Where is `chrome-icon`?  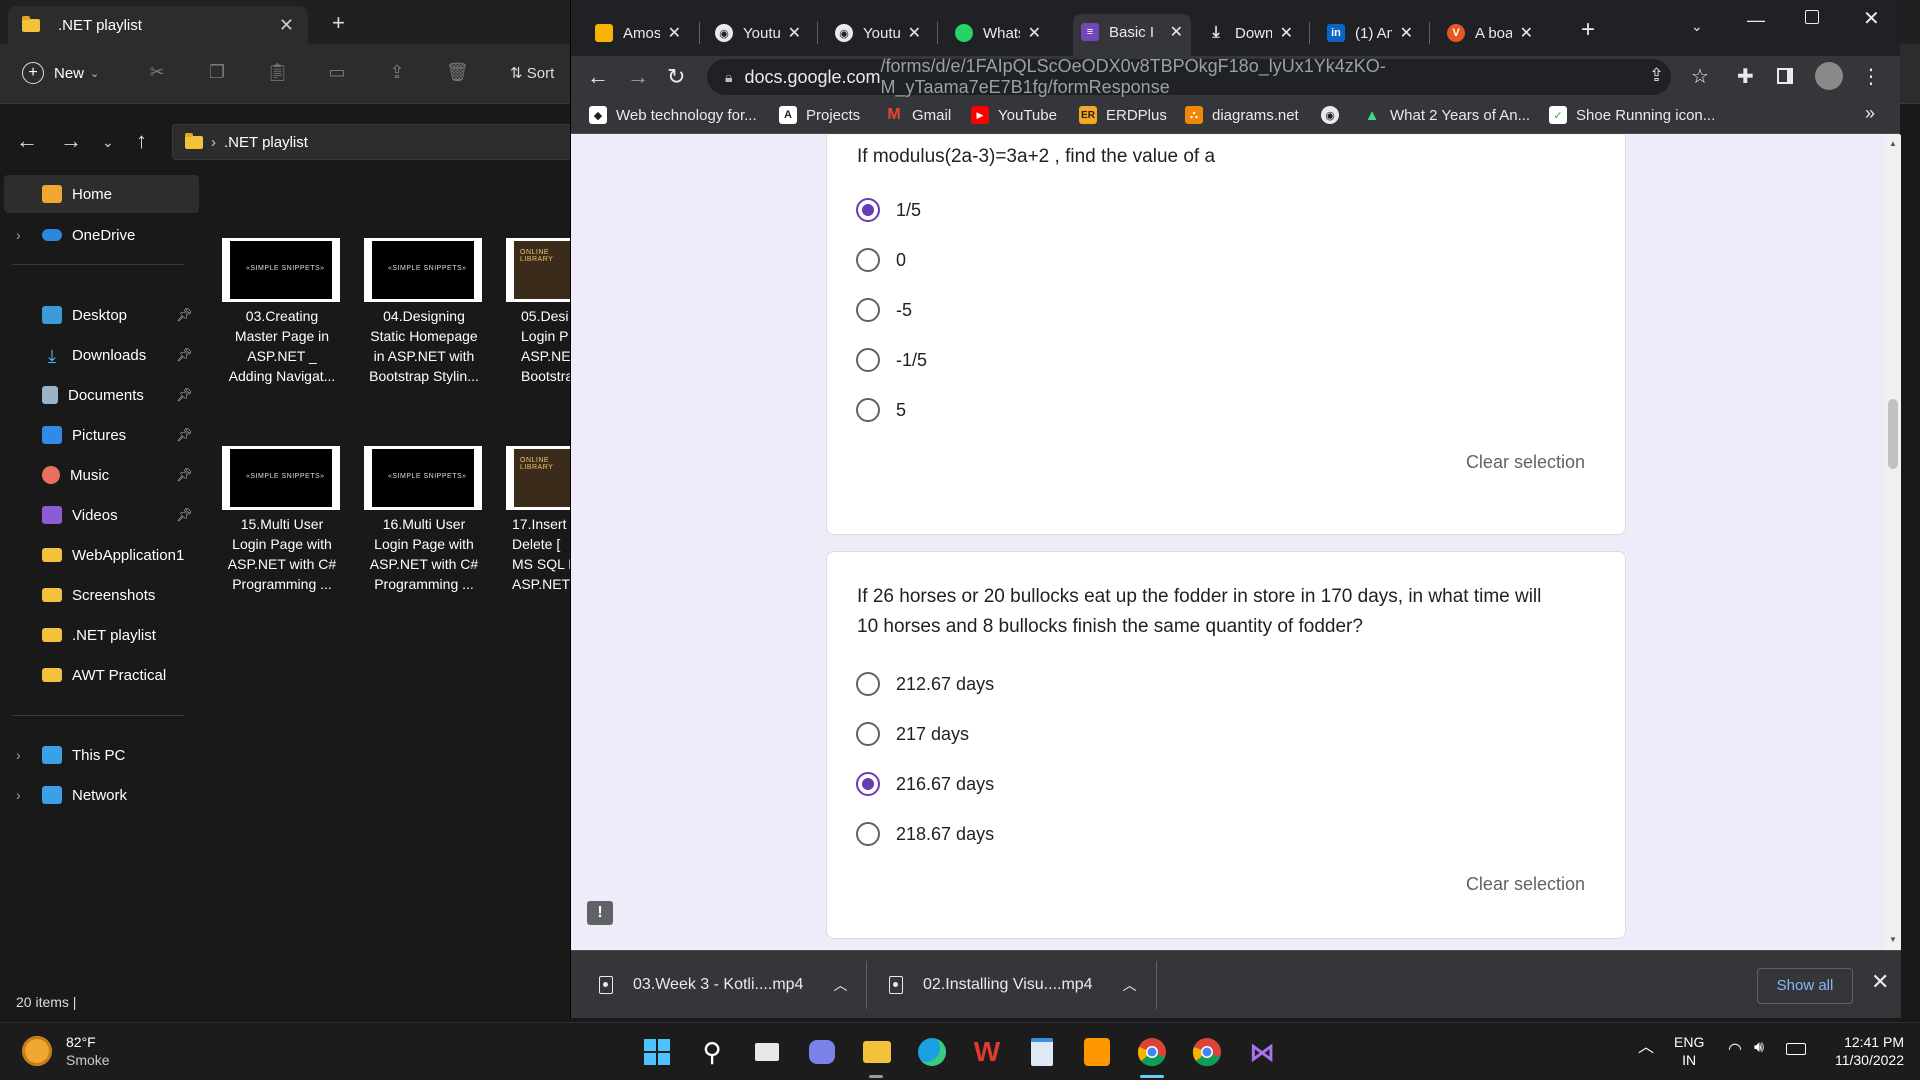
chrome-icon is located at coordinates (1152, 1052).